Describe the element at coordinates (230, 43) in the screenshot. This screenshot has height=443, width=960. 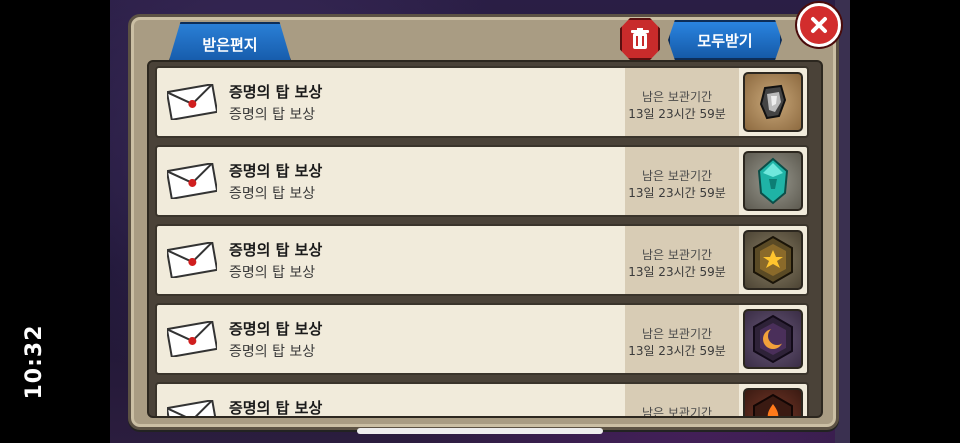
I see `tab-inbox: 받은편지` at that location.